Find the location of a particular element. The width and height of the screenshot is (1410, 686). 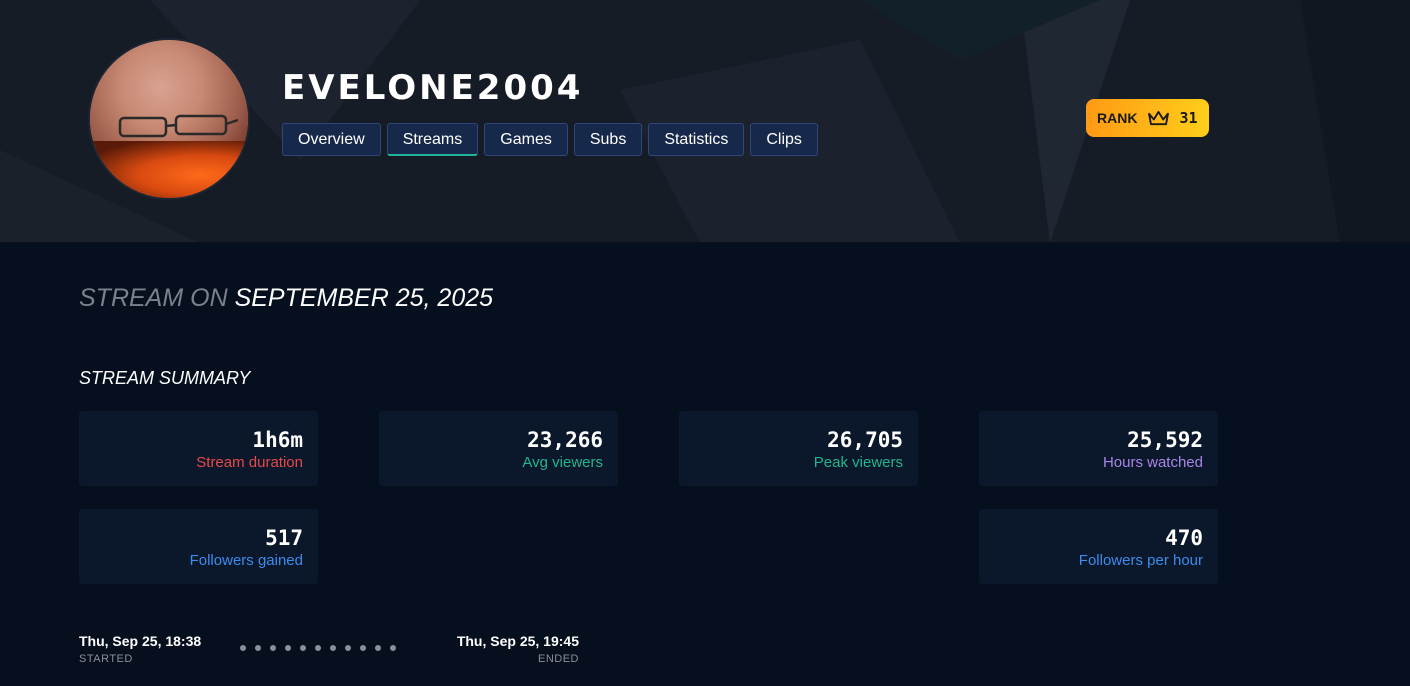

timeline-dots is located at coordinates (318, 648).